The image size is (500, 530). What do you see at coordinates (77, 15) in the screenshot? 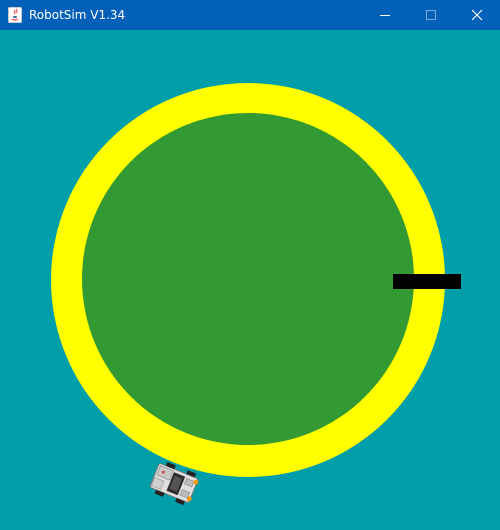
I see `window-title: RobotSim V1.34` at bounding box center [77, 15].